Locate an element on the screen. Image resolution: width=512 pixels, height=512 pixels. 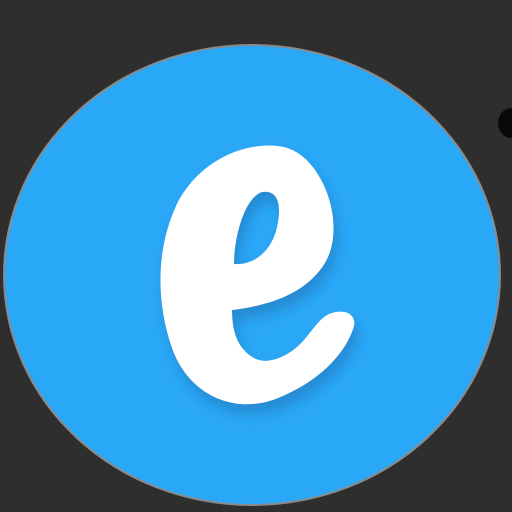
corner-shape is located at coordinates (505, 123).